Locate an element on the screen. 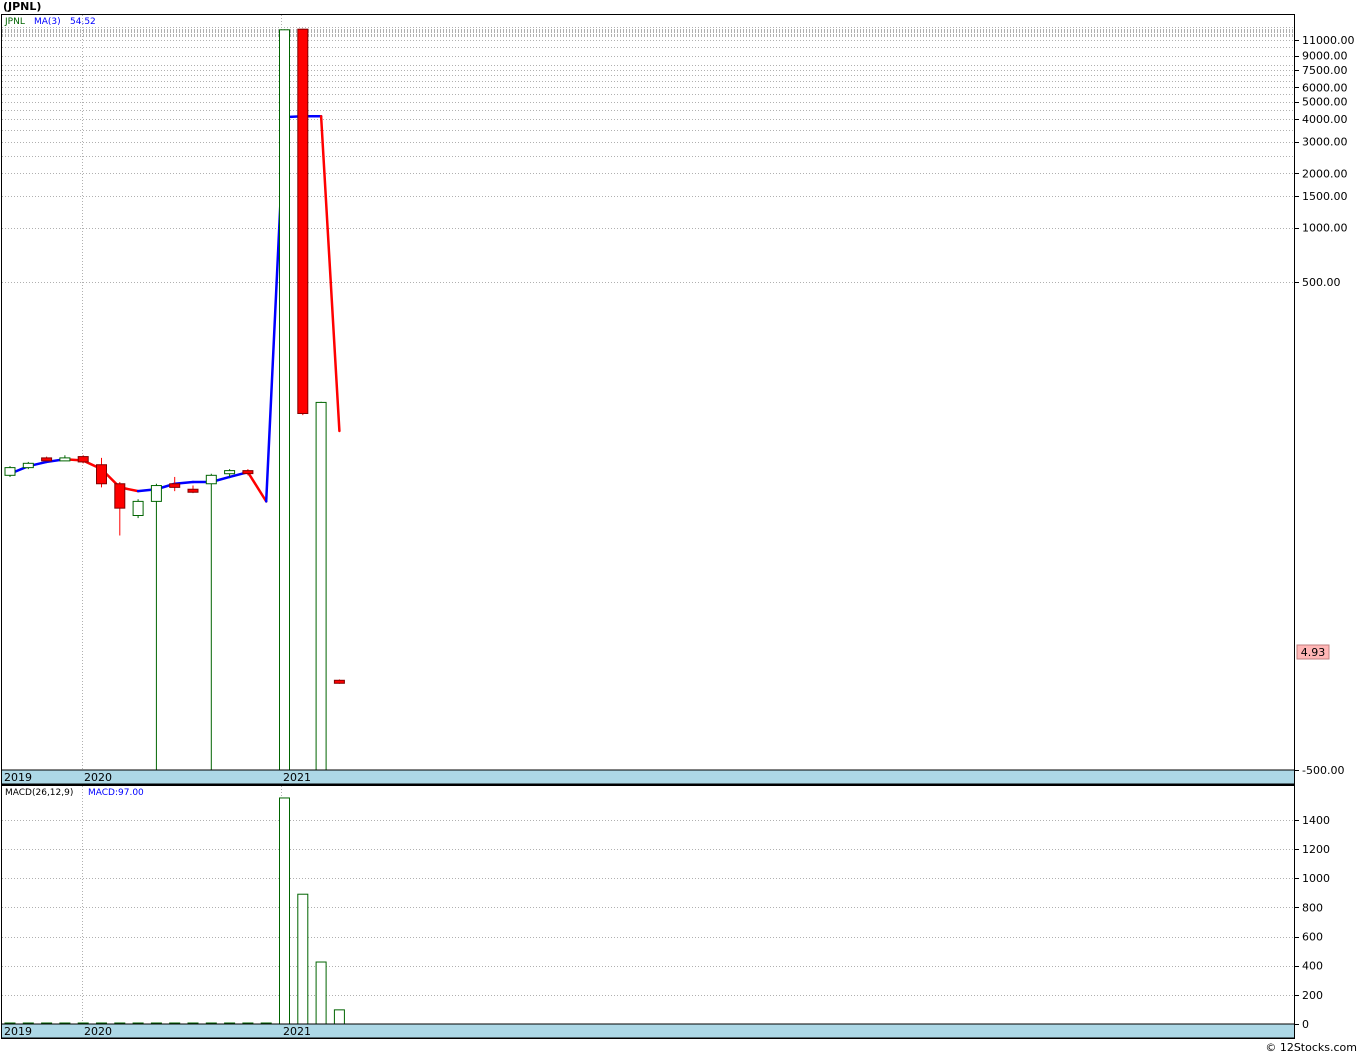 This screenshot has width=1360, height=1060. macd-y-tick-label: 1200 is located at coordinates (1316, 849).